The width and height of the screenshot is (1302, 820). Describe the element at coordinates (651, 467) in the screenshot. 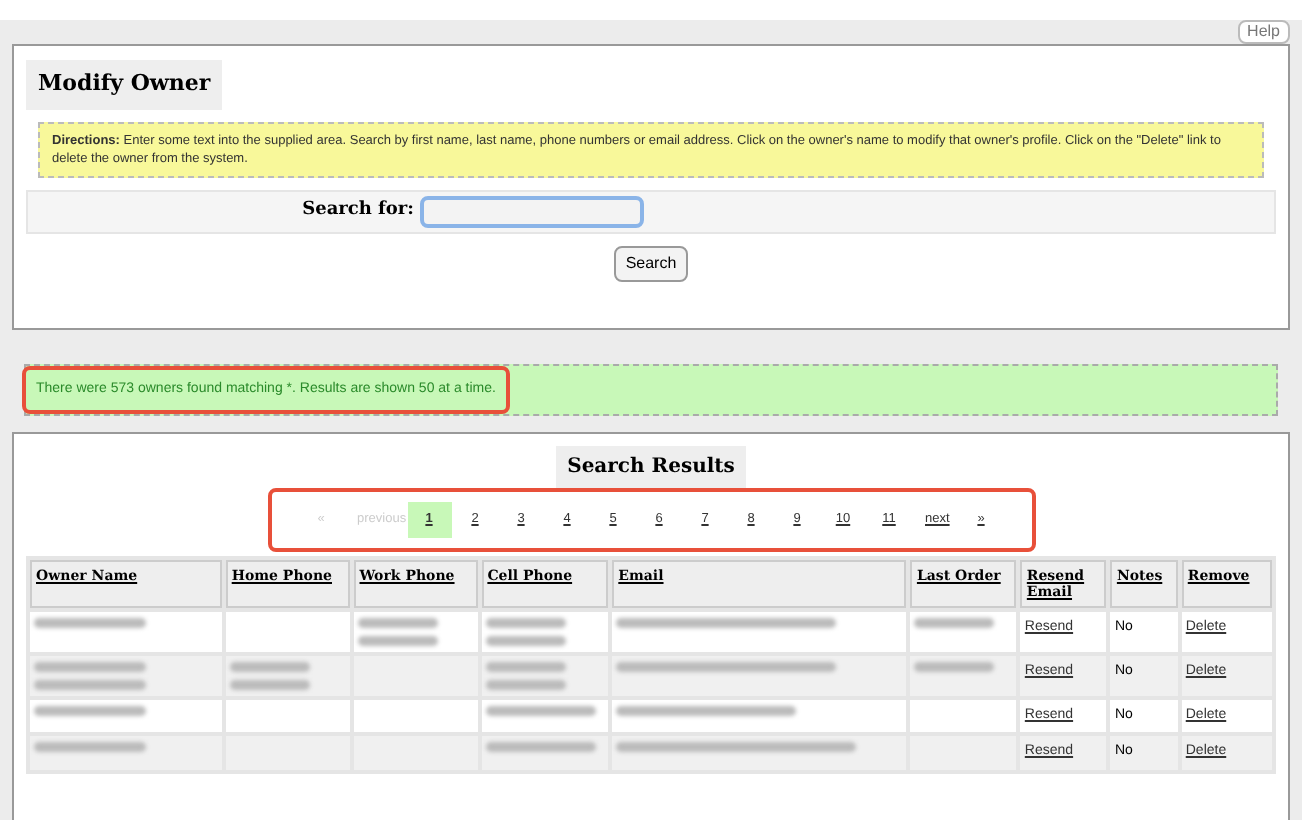

I see `results-title: Search Results` at that location.